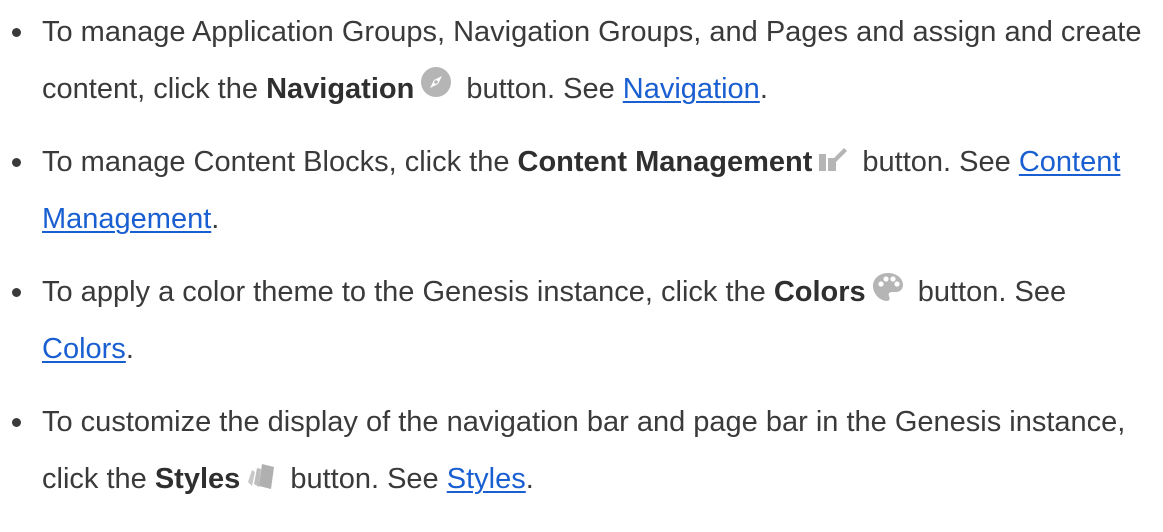 Image resolution: width=1163 pixels, height=532 pixels. Describe the element at coordinates (888, 287) in the screenshot. I see `palette-icon` at that location.